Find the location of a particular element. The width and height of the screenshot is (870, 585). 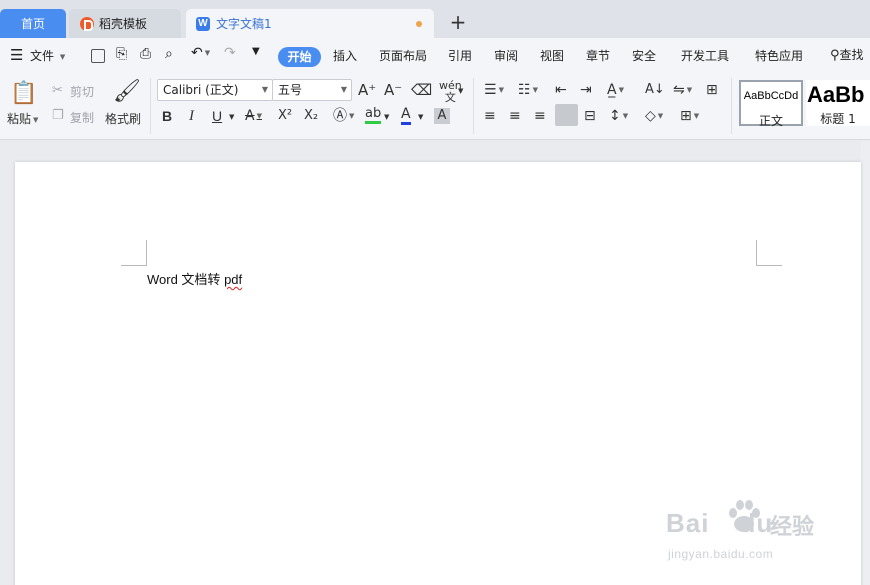

align-center-icon: ≡ is located at coordinates (515, 116).